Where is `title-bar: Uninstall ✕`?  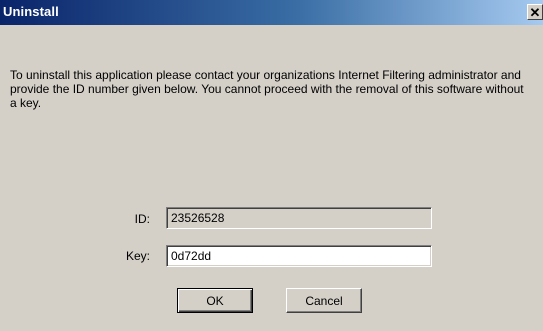 title-bar: Uninstall ✕ is located at coordinates (271, 12).